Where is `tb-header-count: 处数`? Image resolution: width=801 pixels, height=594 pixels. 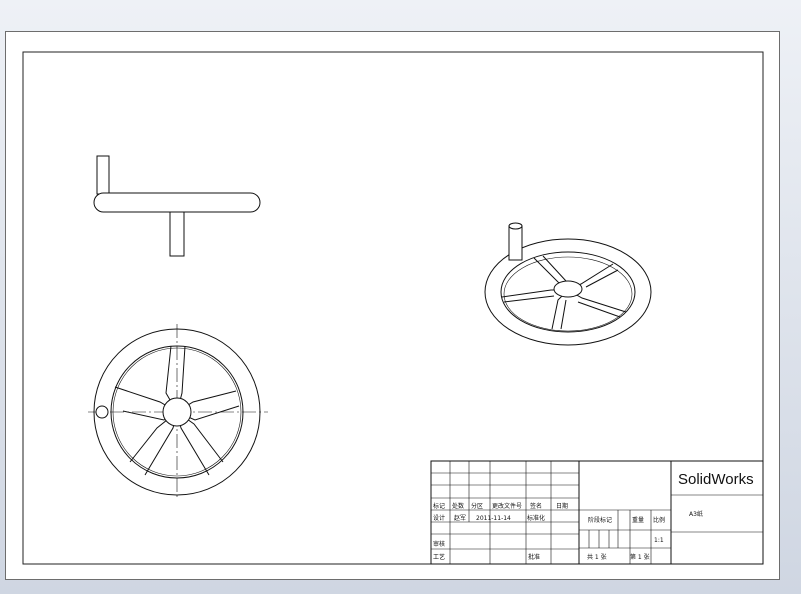 tb-header-count: 处数 is located at coordinates (458, 506).